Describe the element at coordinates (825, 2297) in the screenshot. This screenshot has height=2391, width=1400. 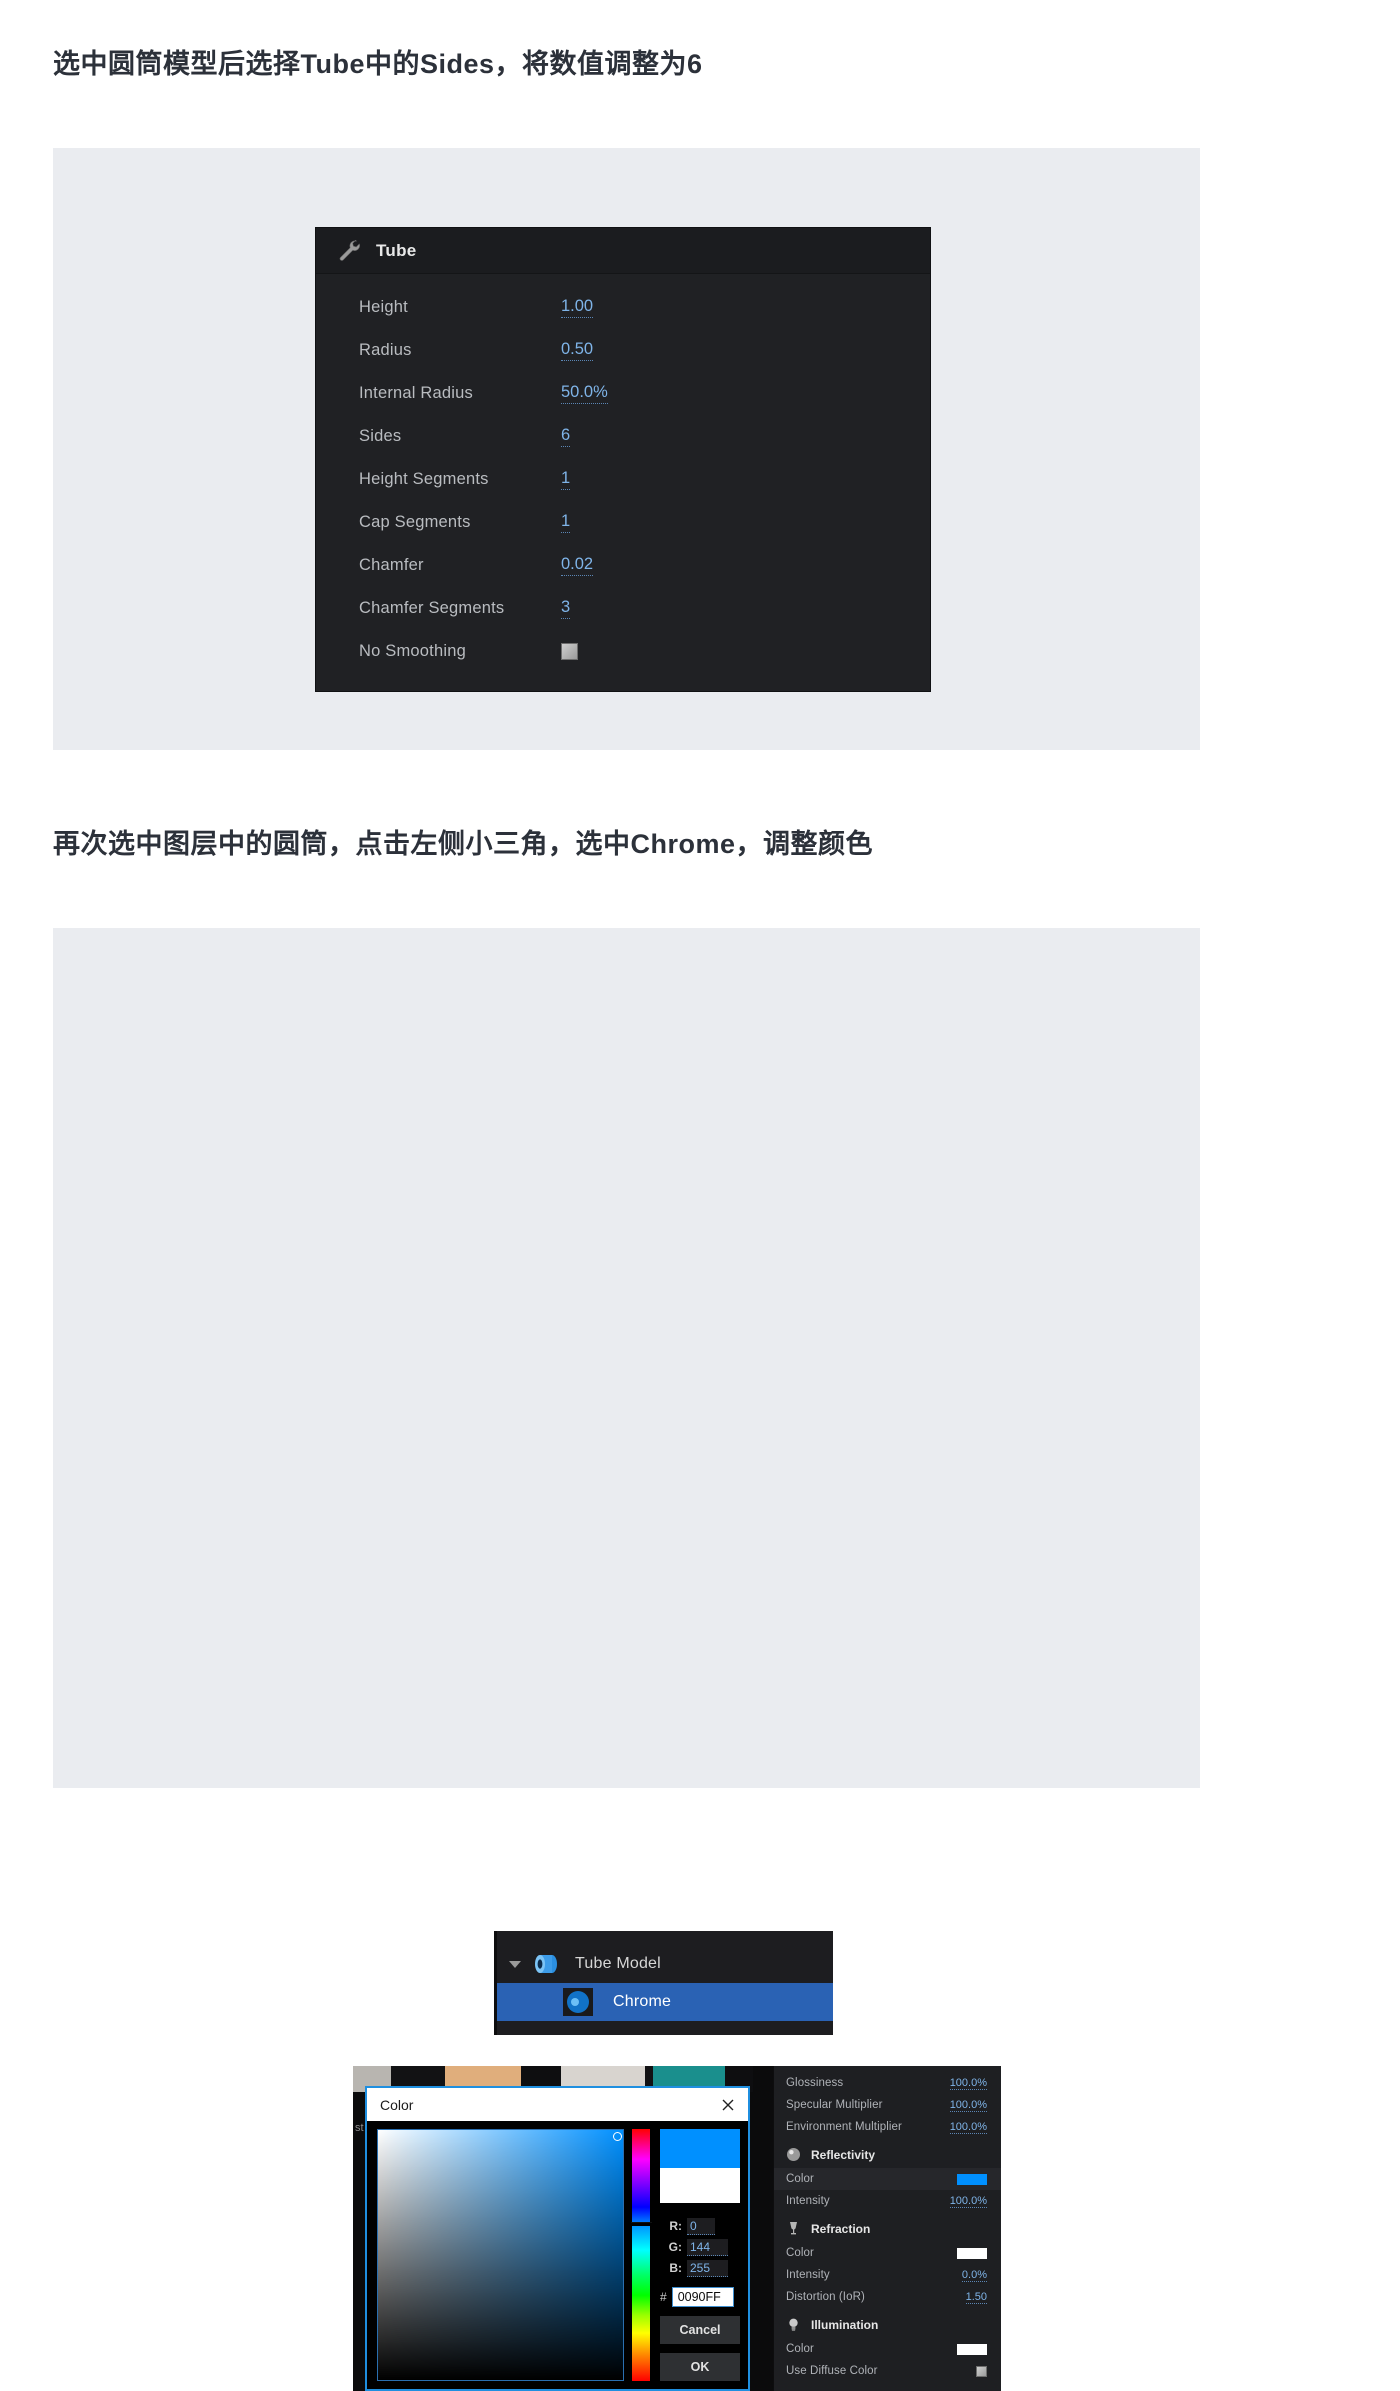
I see `material-label: Distortion (IoR)` at that location.